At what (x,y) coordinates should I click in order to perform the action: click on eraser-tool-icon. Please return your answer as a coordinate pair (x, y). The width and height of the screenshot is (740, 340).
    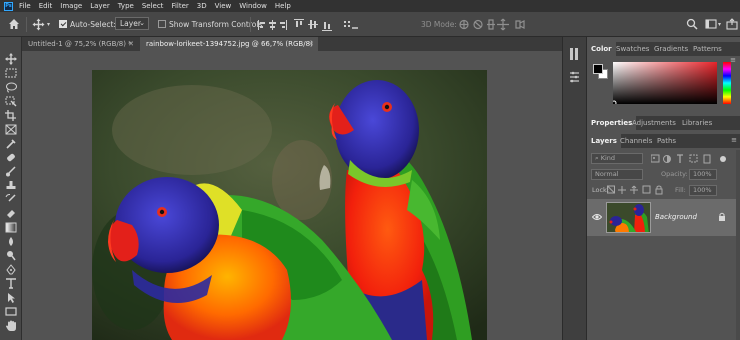
    Looking at the image, I should click on (11, 213).